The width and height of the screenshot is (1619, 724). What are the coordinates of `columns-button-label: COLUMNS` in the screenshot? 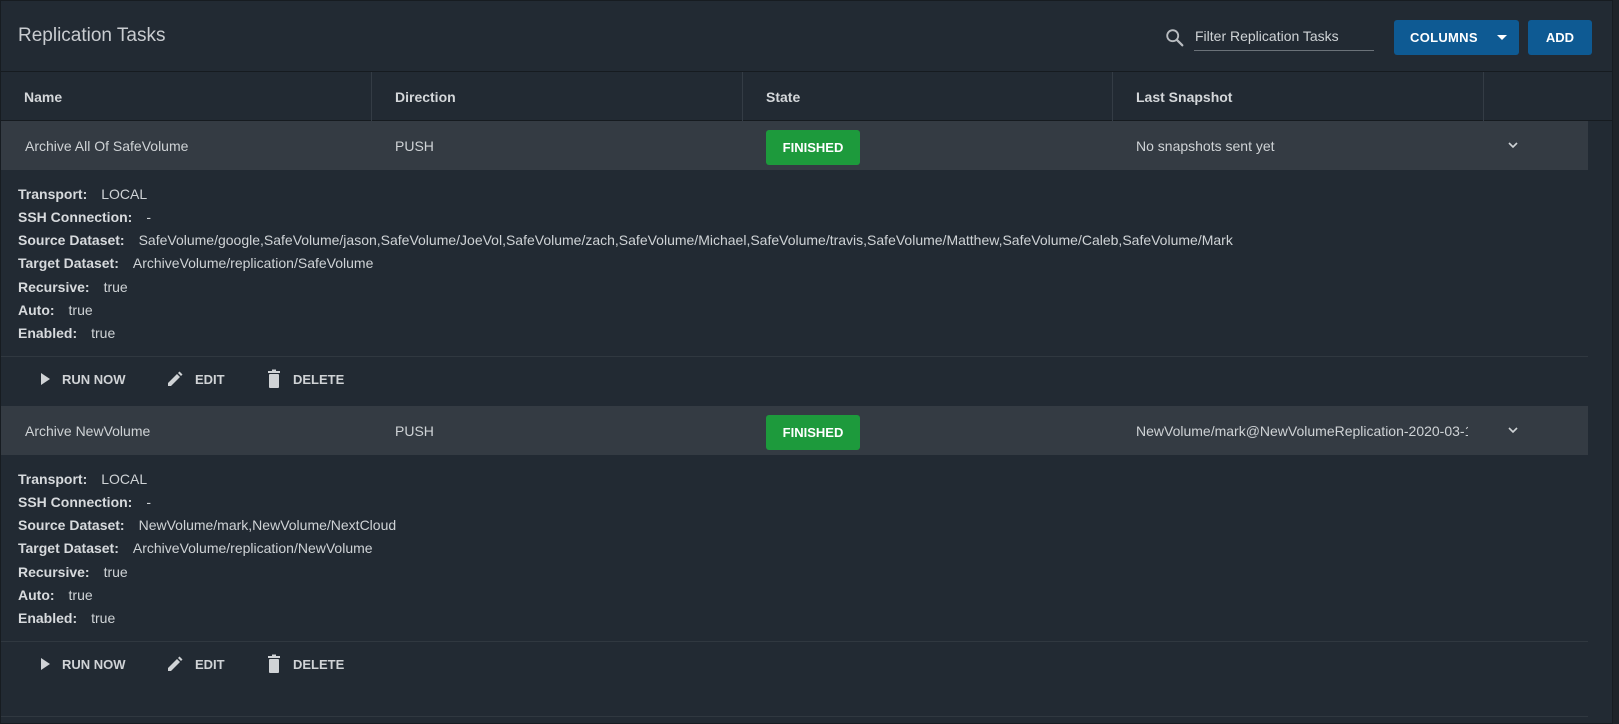 It's located at (1444, 37).